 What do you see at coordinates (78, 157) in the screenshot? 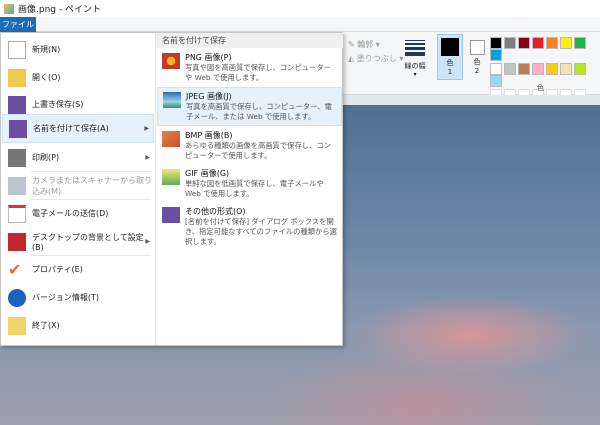
I see `menu-item-print: 印刷(P) ▶` at bounding box center [78, 157].